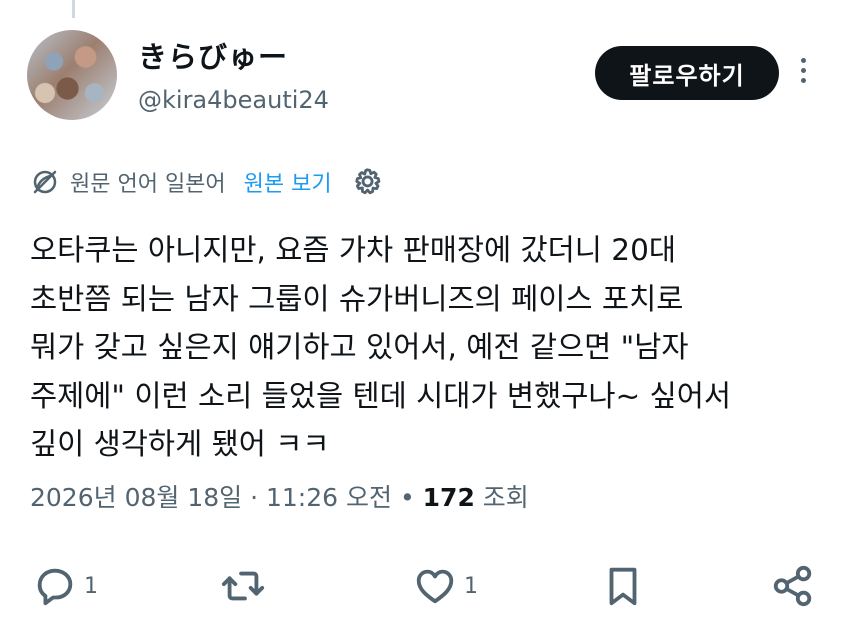 The width and height of the screenshot is (850, 640). Describe the element at coordinates (45, 182) in the screenshot. I see `globe-slash-icon` at that location.